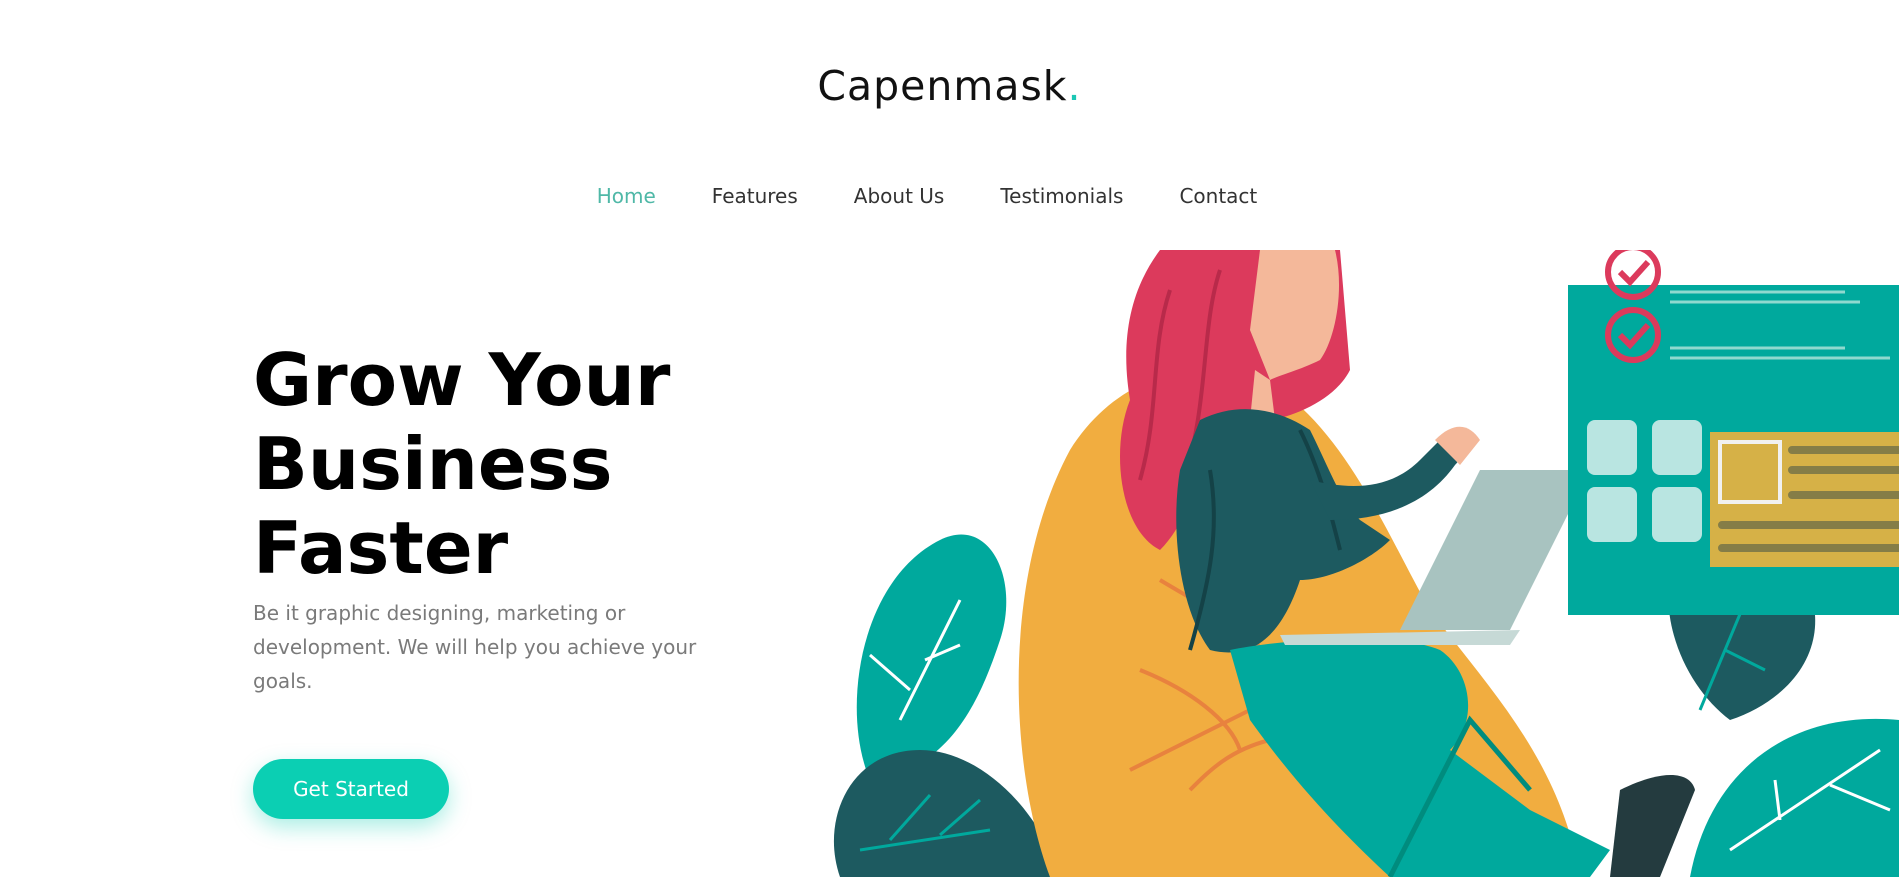 The image size is (1899, 877). What do you see at coordinates (1733, 432) in the screenshot?
I see `dashboard-panel` at bounding box center [1733, 432].